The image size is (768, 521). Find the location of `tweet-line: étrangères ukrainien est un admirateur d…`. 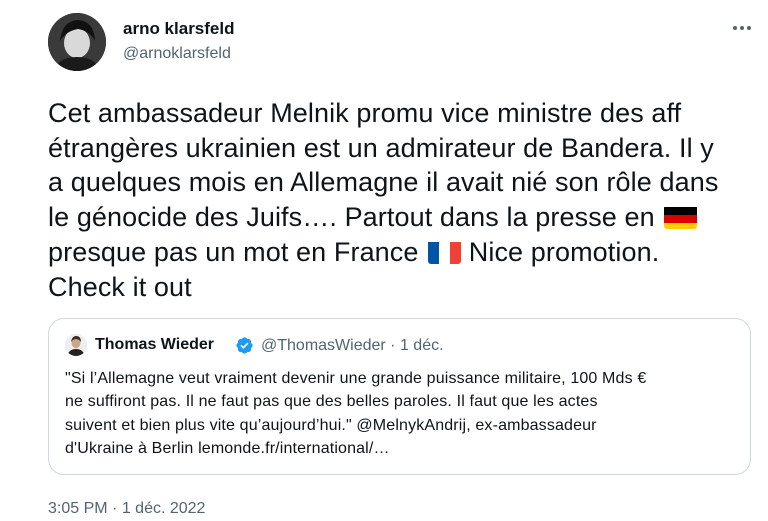

tweet-line: étrangères ukrainien est un admirateur d… is located at coordinates (381, 147).